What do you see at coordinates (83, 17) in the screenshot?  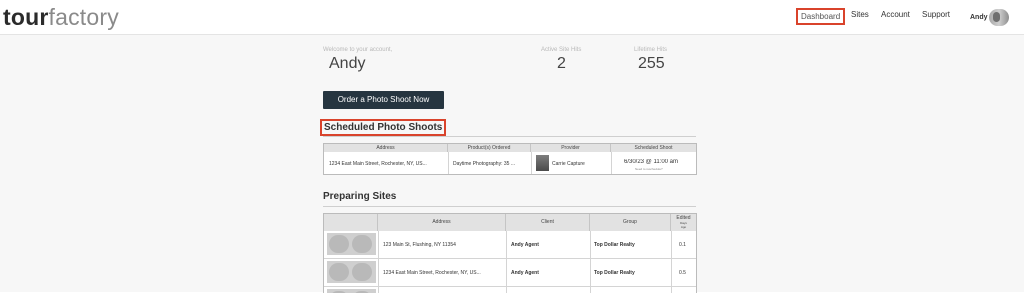 I see `logo-light-text: factory` at bounding box center [83, 17].